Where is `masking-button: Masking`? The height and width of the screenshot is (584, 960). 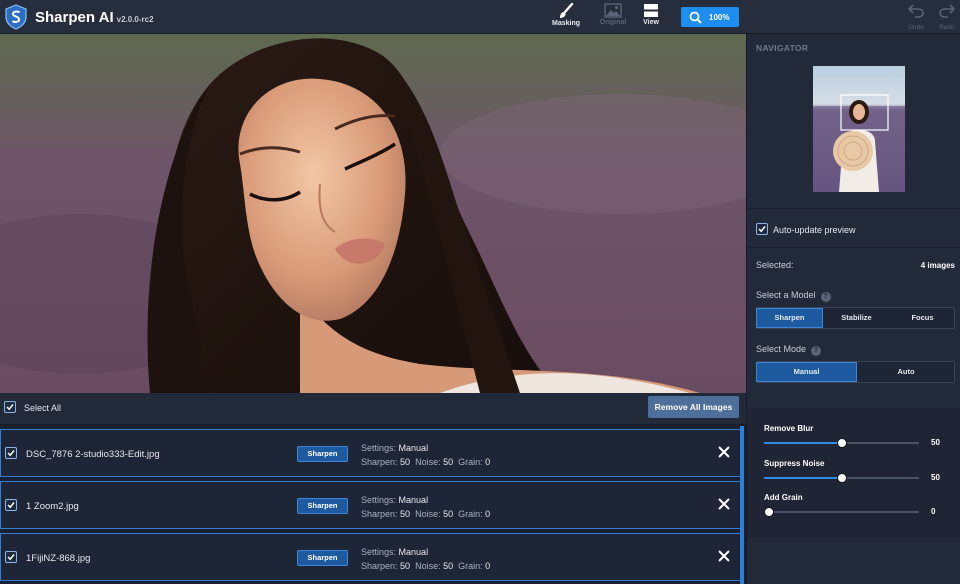 masking-button: Masking is located at coordinates (566, 17).